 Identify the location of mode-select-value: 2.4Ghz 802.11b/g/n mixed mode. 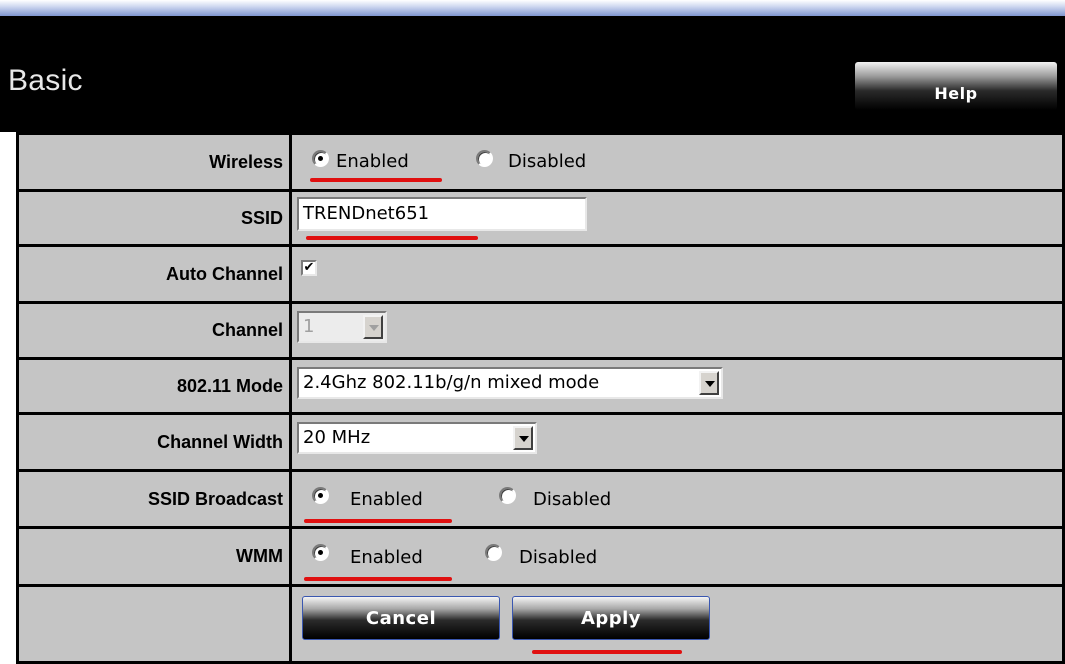
(451, 382).